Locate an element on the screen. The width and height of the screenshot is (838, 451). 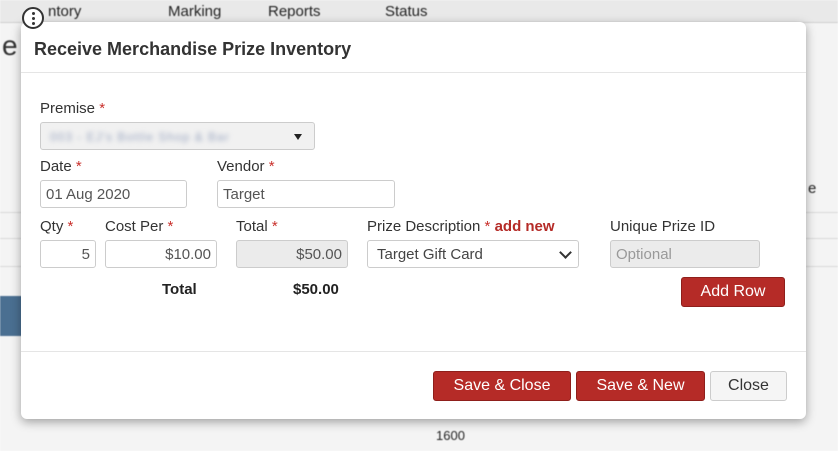
cost-per-field is located at coordinates (161, 254).